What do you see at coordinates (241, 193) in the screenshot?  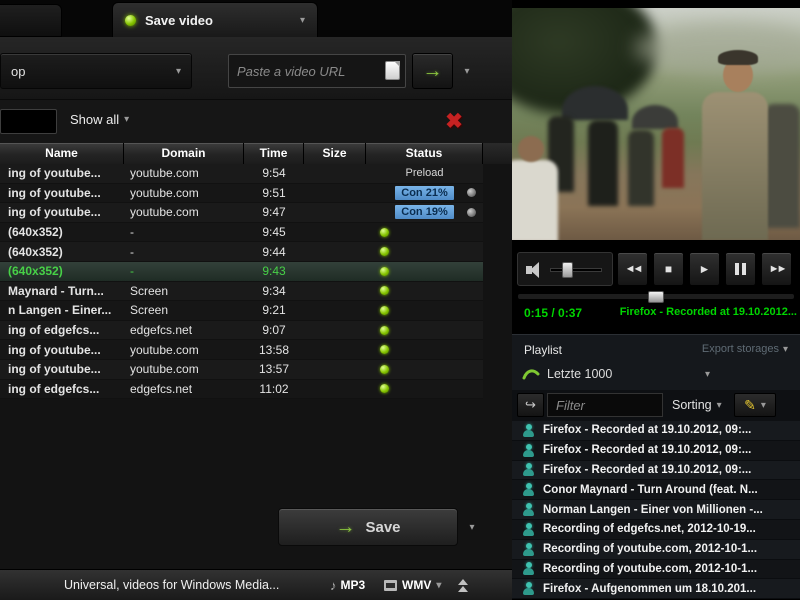 I see `download-row: ing of youtube... youtube.com 9:51 Con 21%` at bounding box center [241, 193].